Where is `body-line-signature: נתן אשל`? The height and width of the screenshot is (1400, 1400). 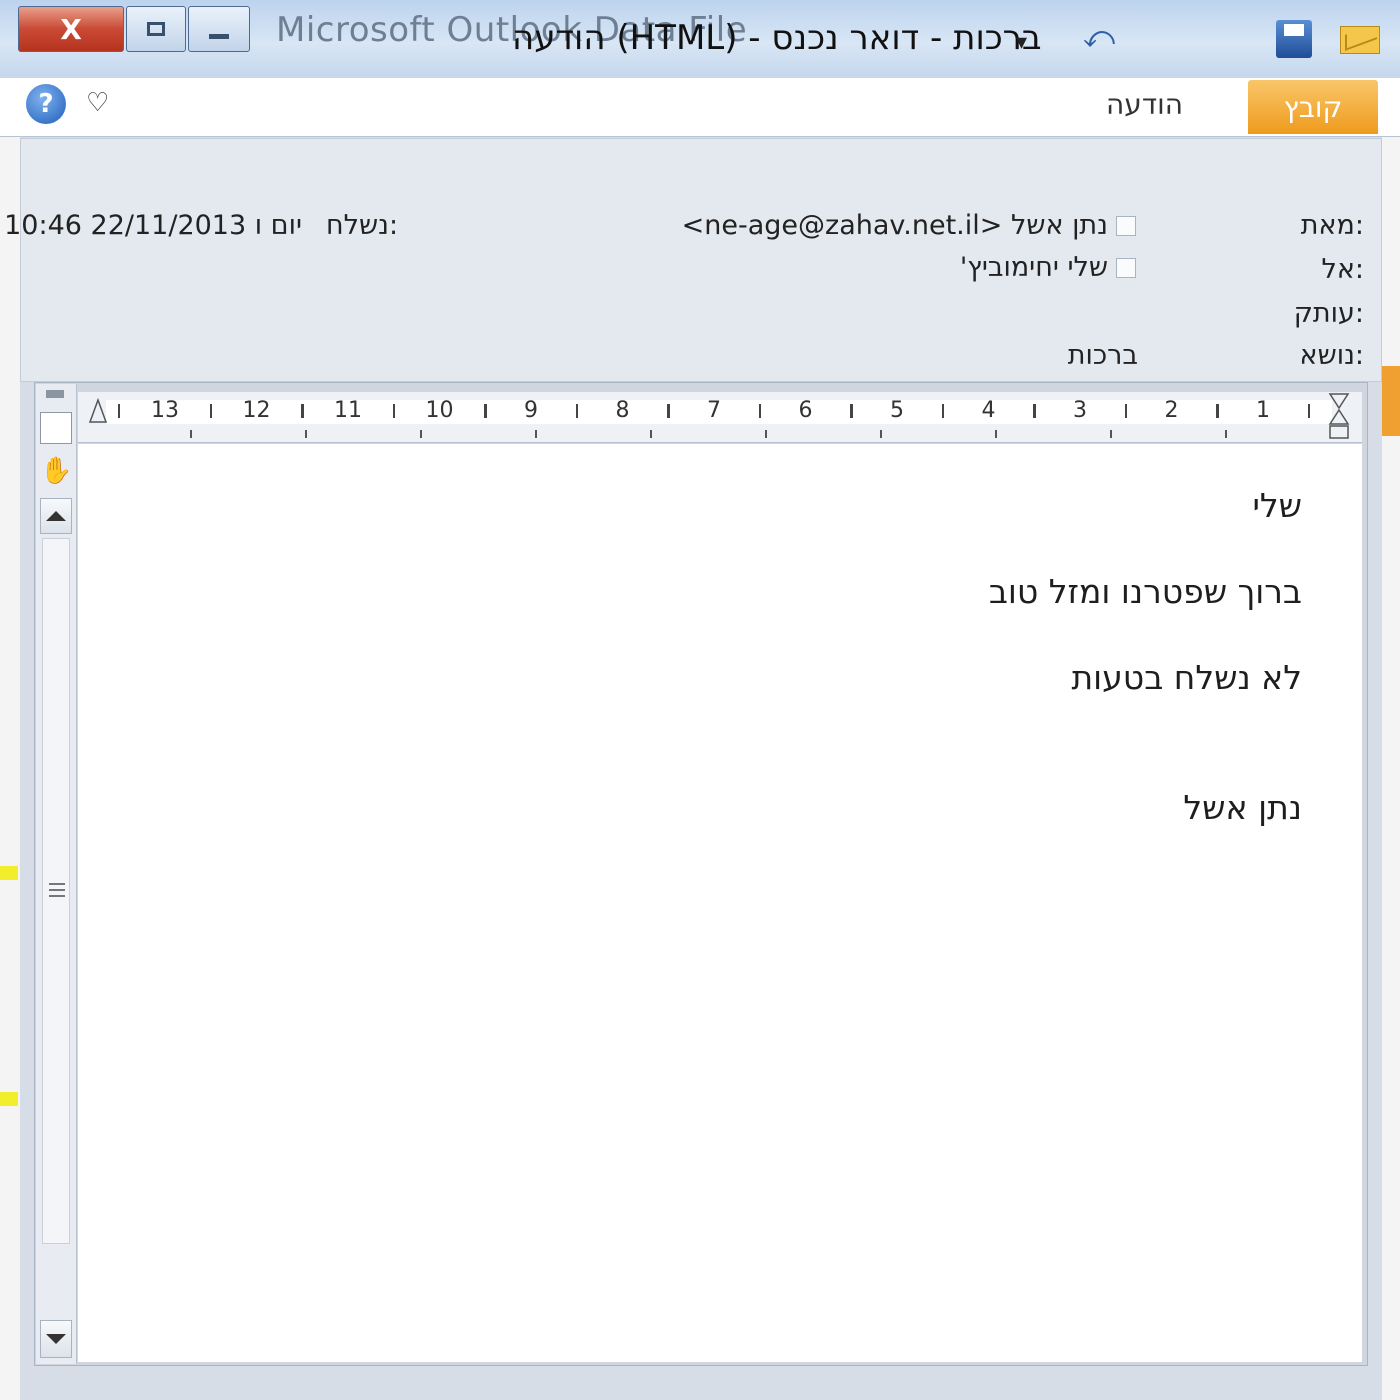 body-line-signature: נתן אשל is located at coordinates (1242, 807).